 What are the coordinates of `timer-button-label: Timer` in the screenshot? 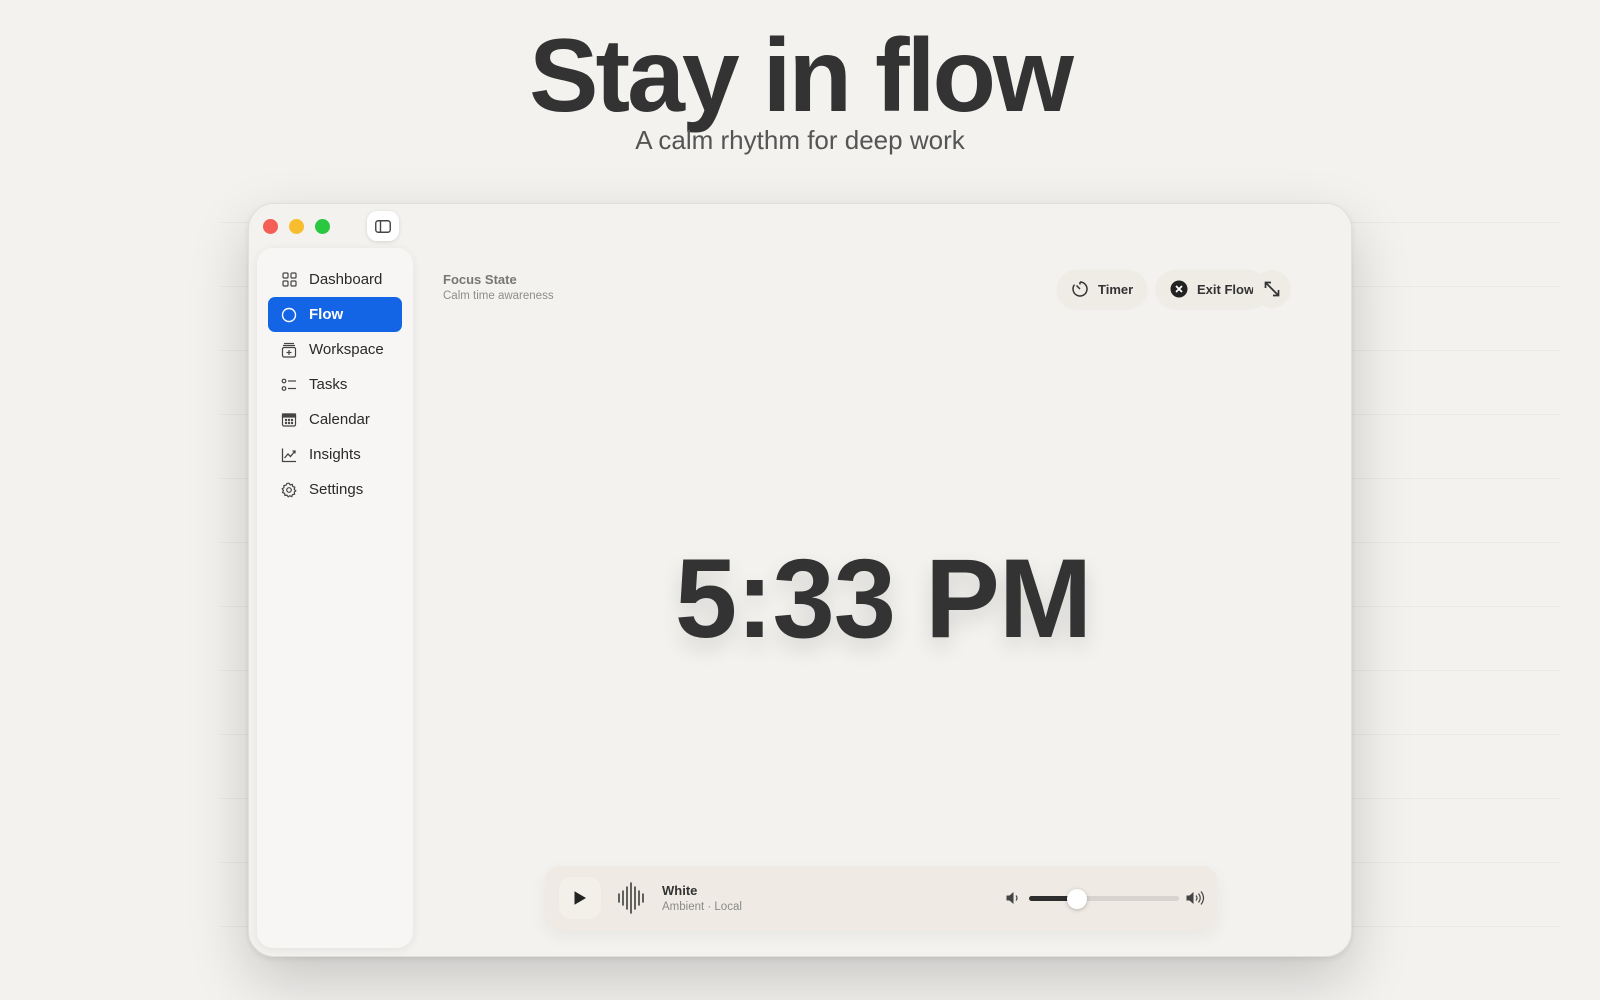 It's located at (1116, 289).